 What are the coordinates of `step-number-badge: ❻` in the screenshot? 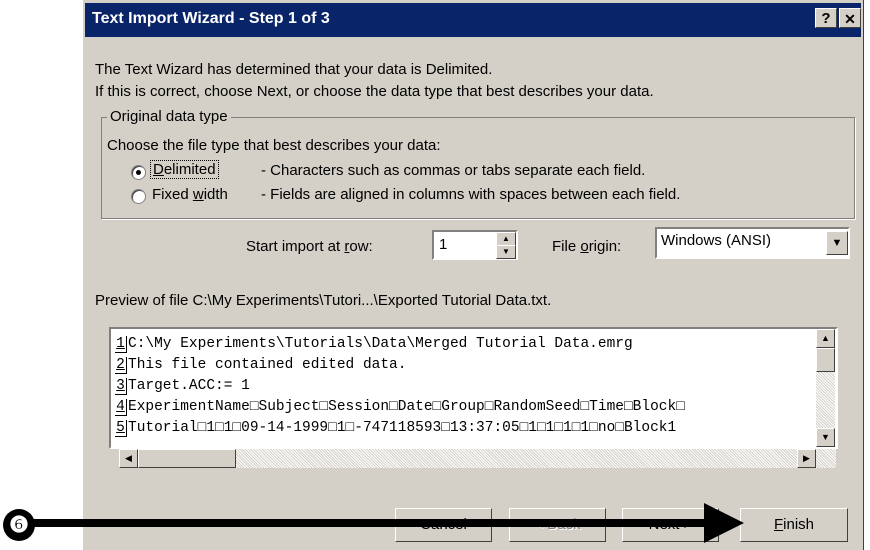 It's located at (19, 525).